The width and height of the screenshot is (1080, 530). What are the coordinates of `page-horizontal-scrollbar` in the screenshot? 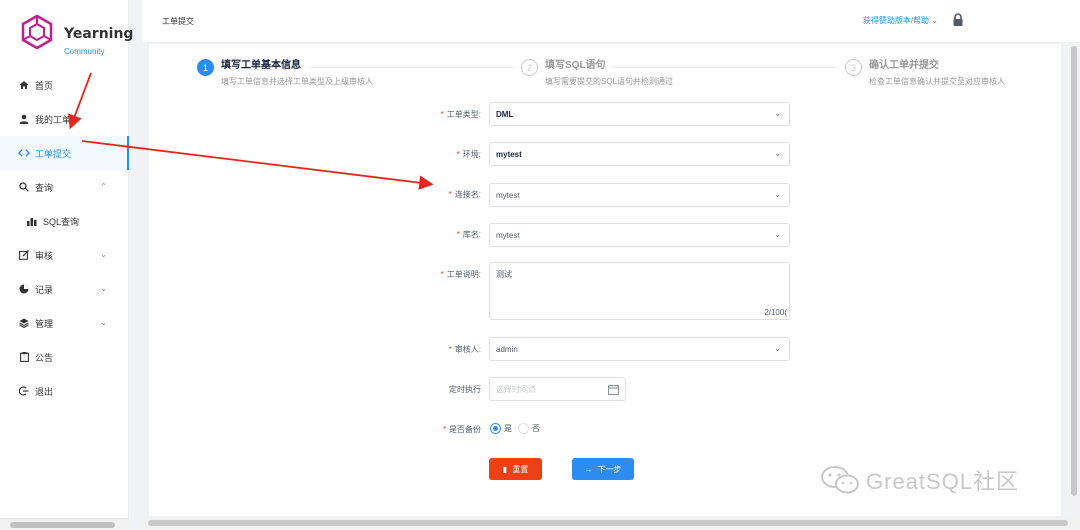 It's located at (611, 523).